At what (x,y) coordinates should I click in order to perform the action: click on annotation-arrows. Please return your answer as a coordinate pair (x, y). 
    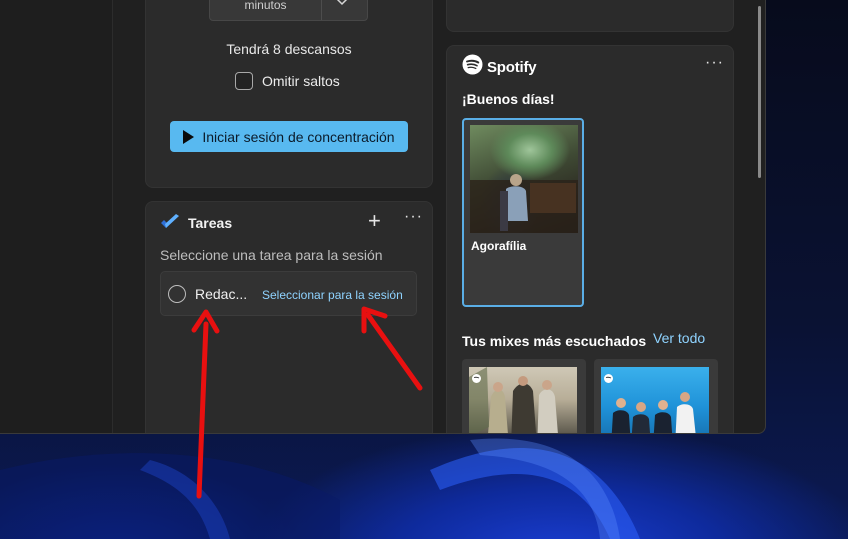
    Looking at the image, I should click on (307, 402).